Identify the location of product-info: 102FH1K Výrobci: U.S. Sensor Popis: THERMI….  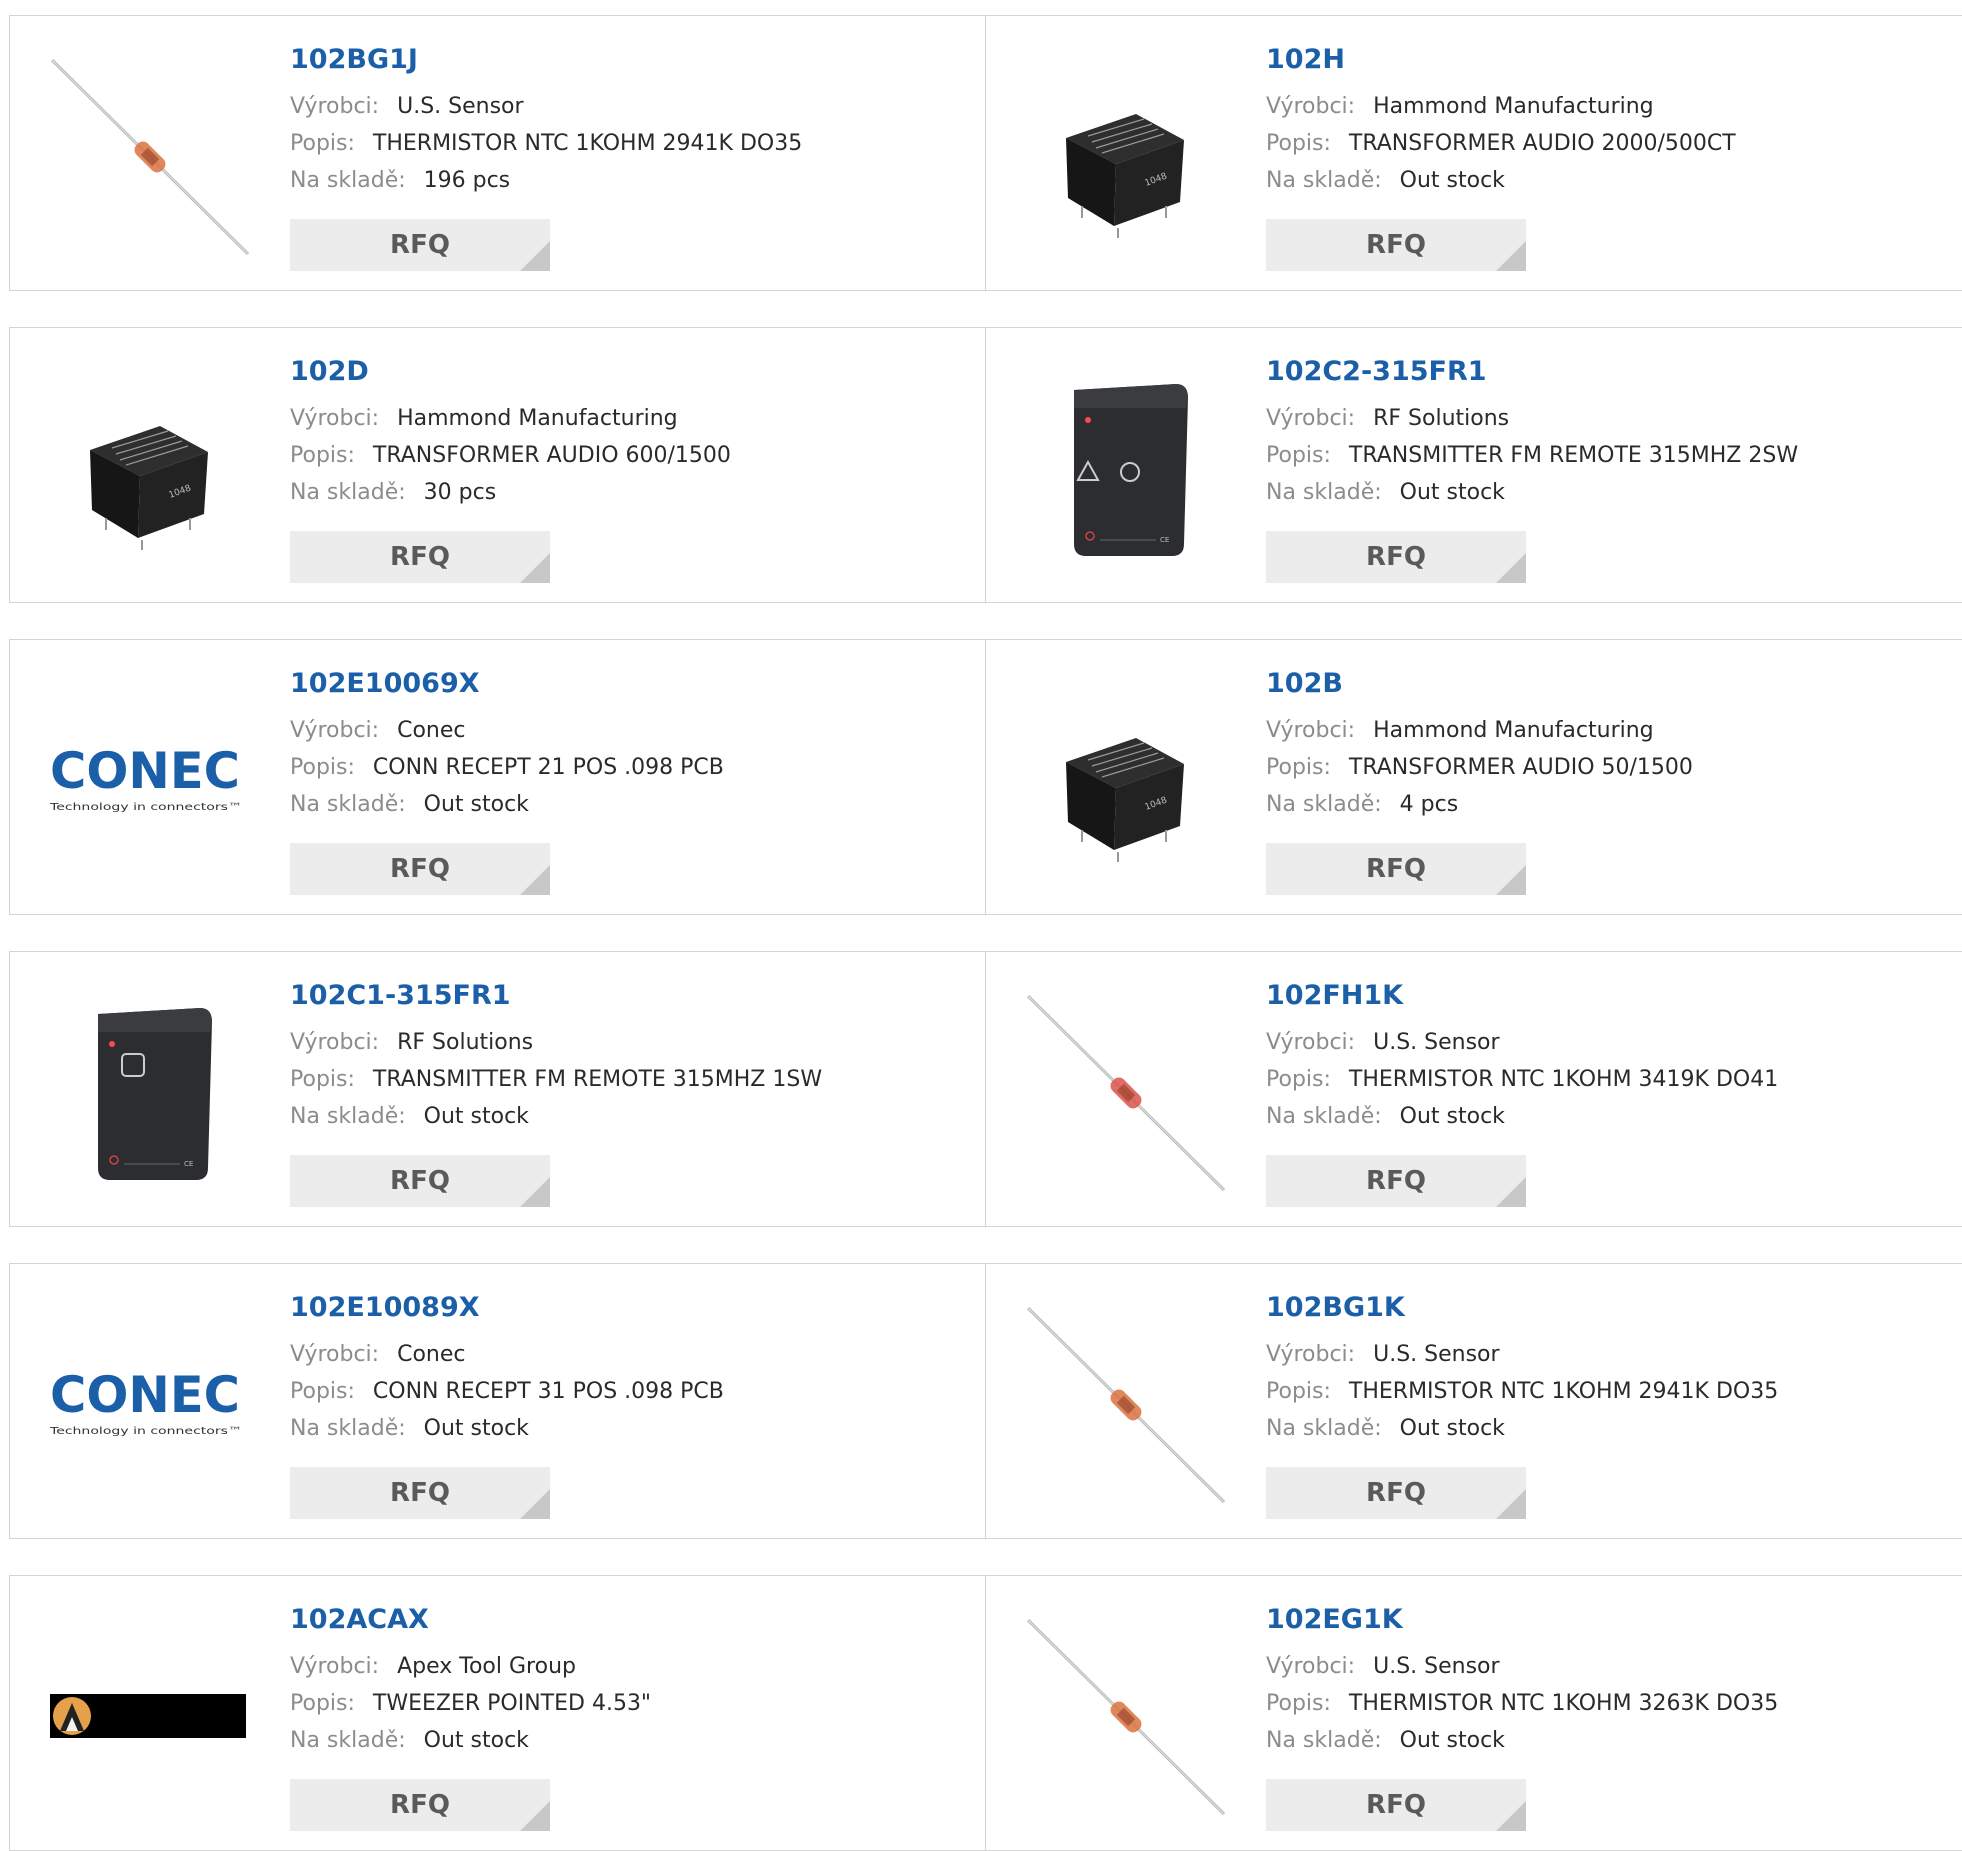
(1522, 1057).